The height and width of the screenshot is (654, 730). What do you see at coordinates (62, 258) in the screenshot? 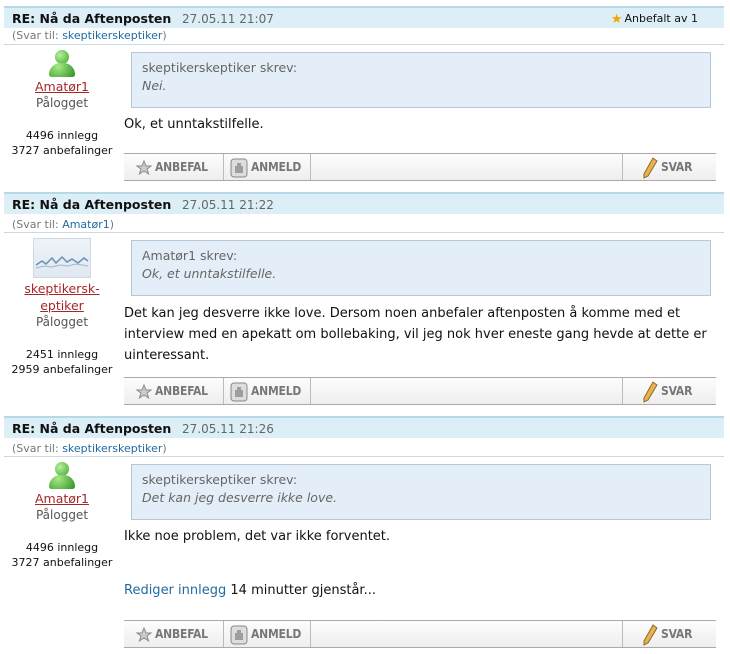
I see `chart-thumbnail-avatar` at bounding box center [62, 258].